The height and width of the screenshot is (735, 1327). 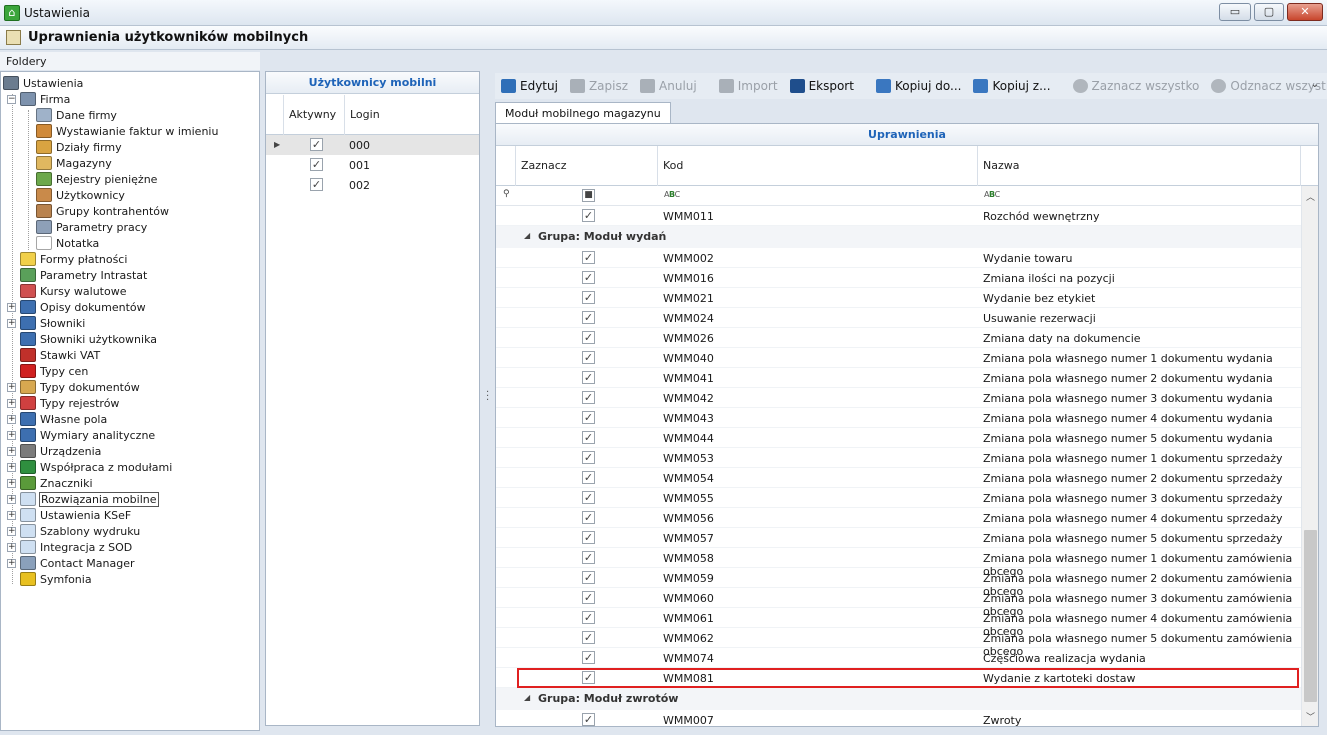 I want to click on permission-row: ✓ WMM007 Zwroty, so click(x=898, y=718).